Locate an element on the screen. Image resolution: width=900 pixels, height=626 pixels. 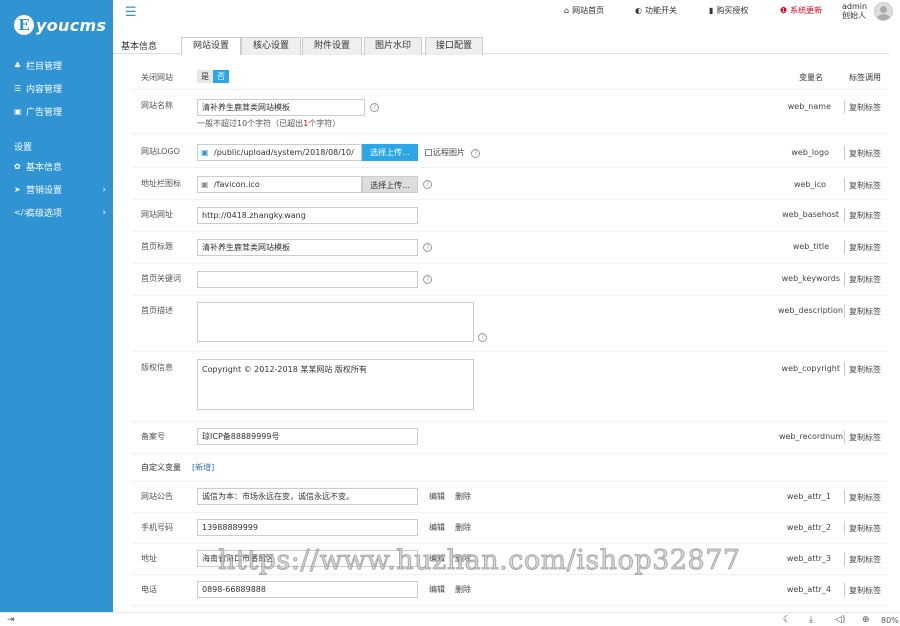
sidebar-item-basic-info: ✿ 基本信息 is located at coordinates (60, 166).